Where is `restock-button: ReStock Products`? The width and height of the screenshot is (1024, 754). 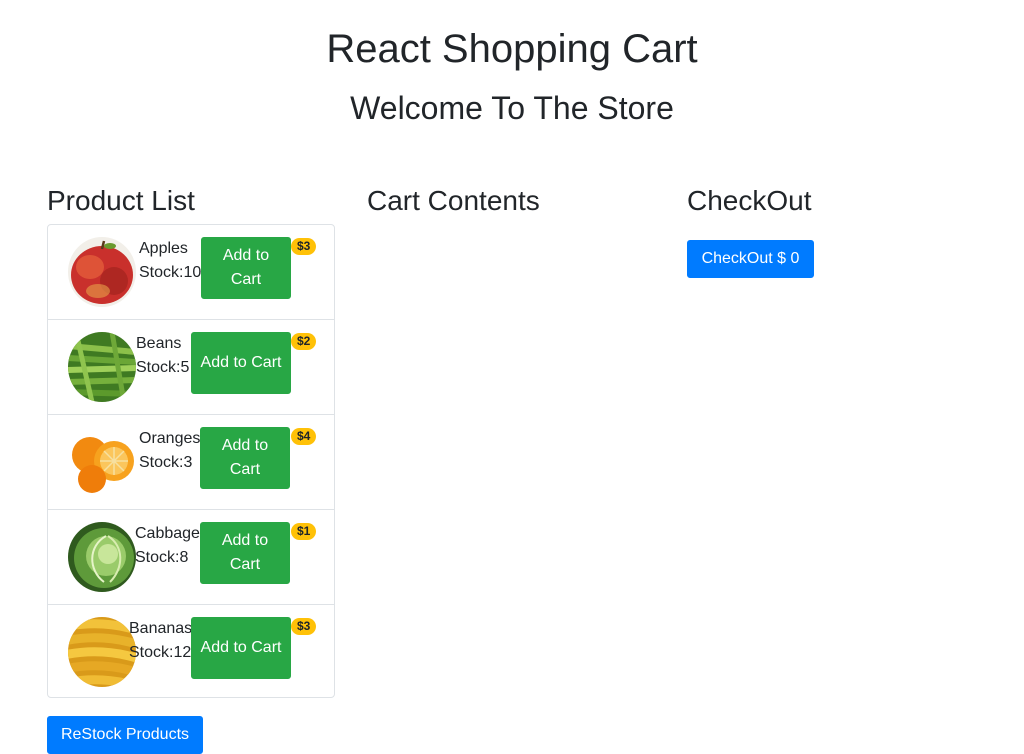 restock-button: ReStock Products is located at coordinates (125, 735).